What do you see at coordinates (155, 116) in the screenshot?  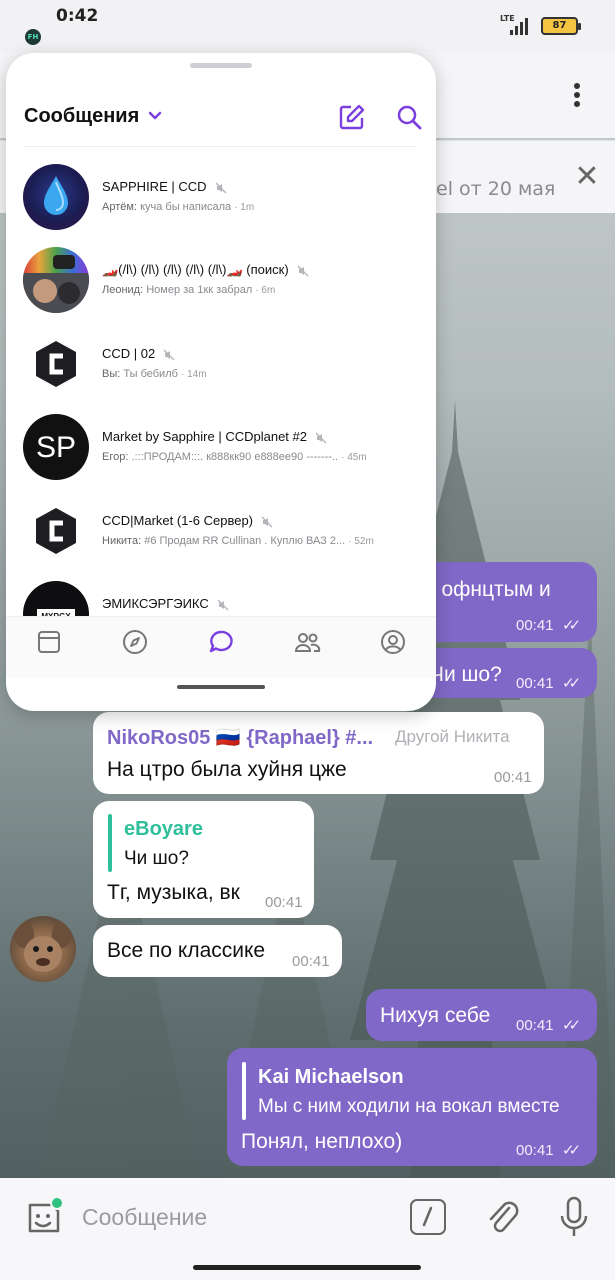 I see `chevron-down-icon` at bounding box center [155, 116].